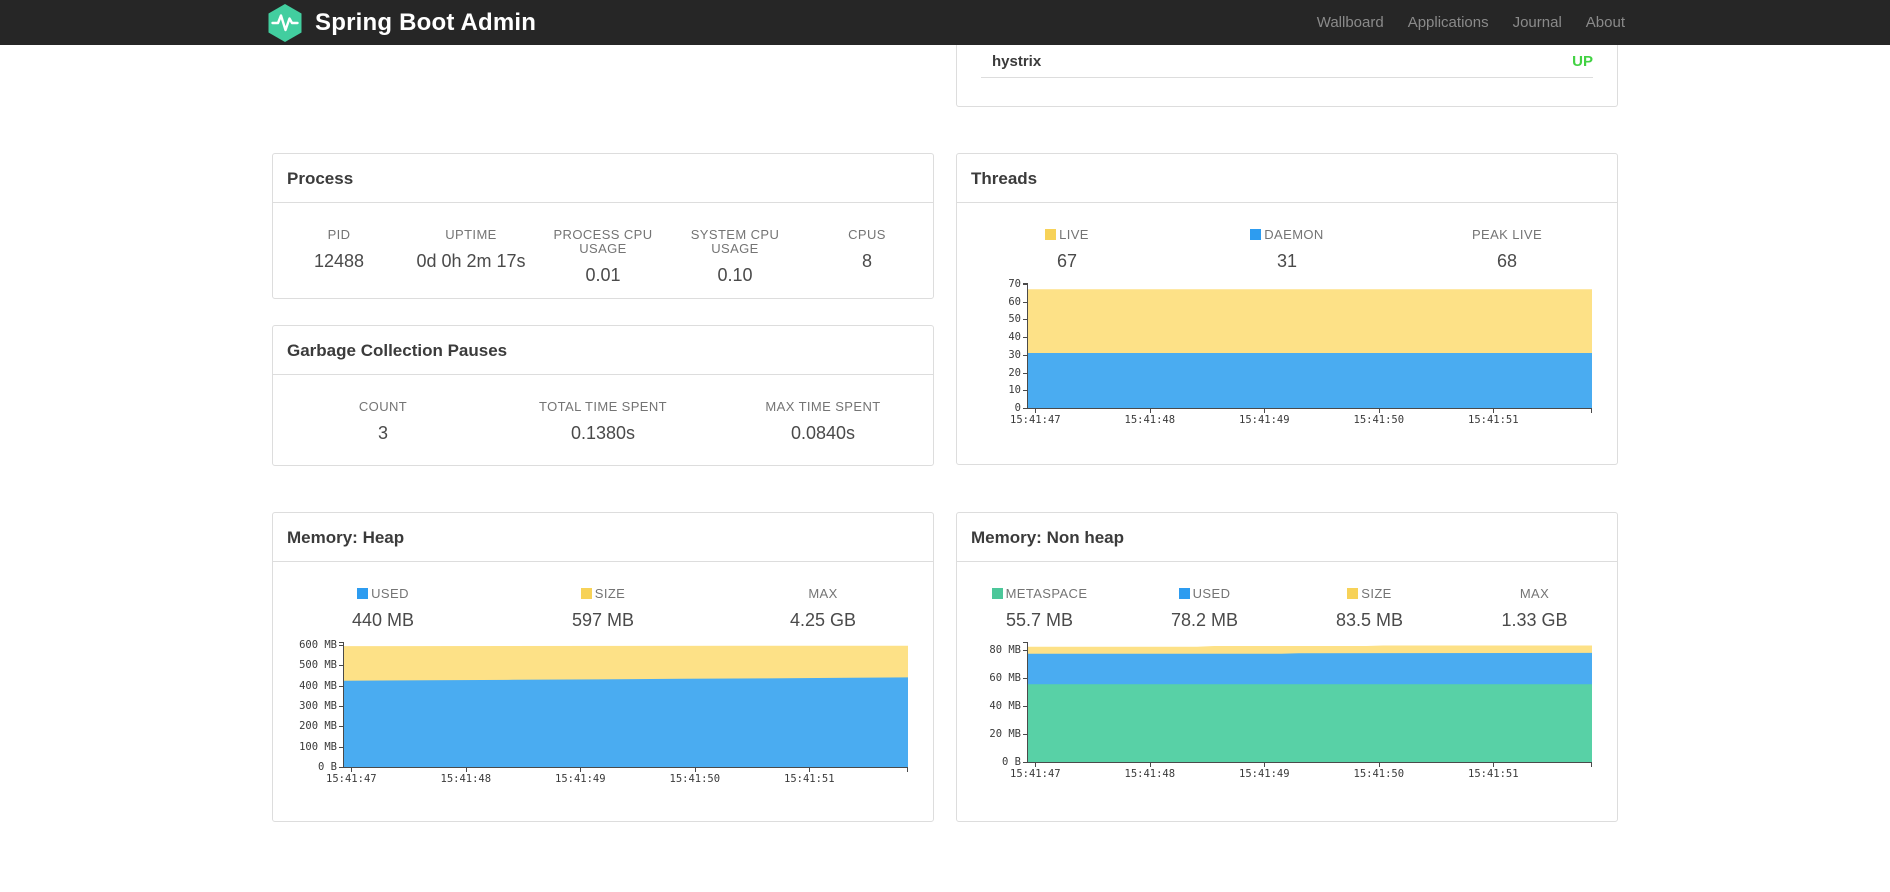 Image resolution: width=1890 pixels, height=892 pixels. What do you see at coordinates (1350, 22) in the screenshot?
I see `nav-link-wallboard: Wallboard` at bounding box center [1350, 22].